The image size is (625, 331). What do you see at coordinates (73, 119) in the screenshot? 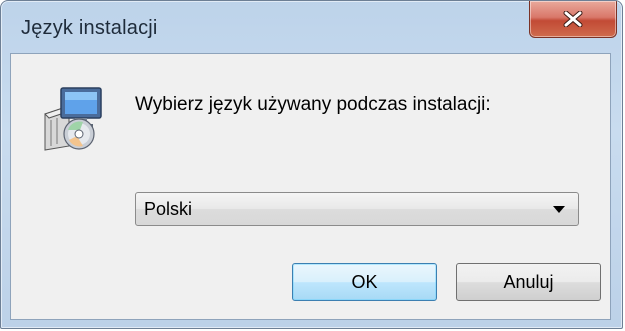
I see `setup-installer-icon` at bounding box center [73, 119].